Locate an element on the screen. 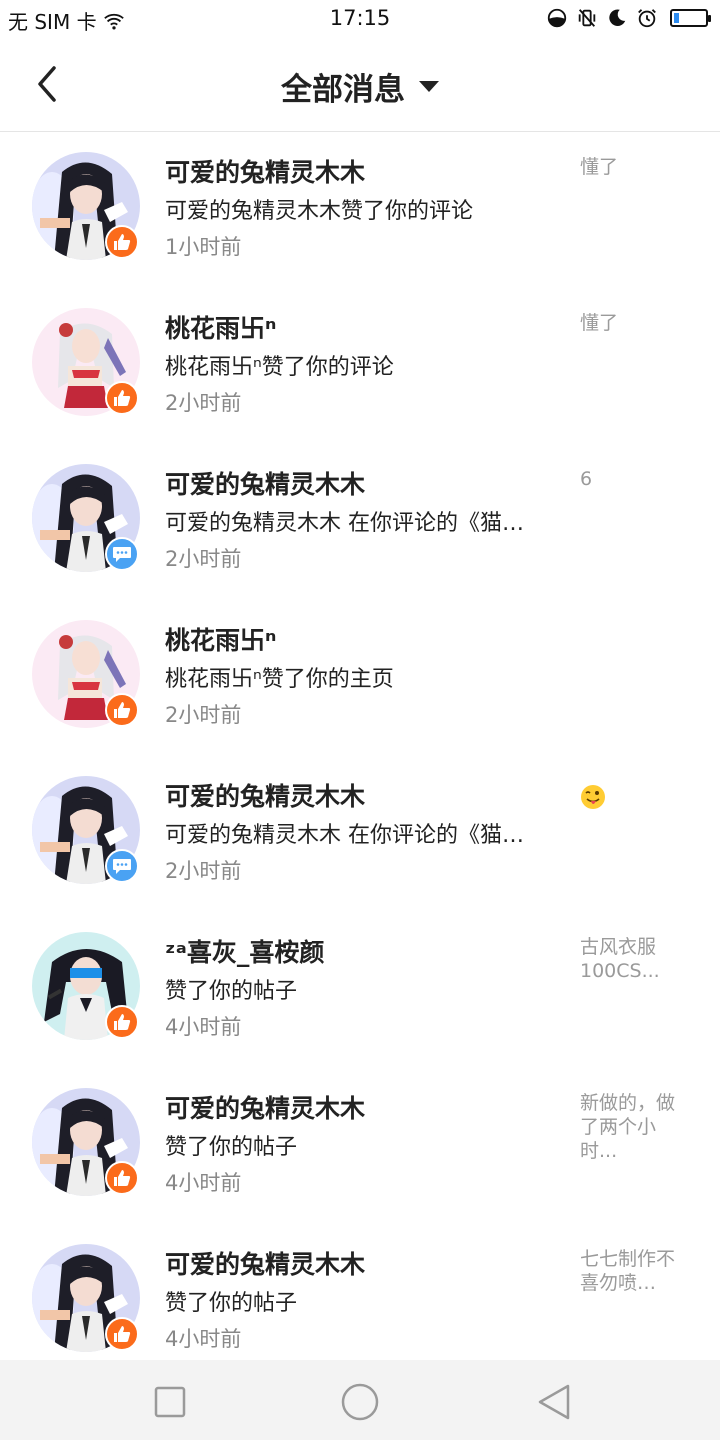 Image resolution: width=720 pixels, height=1440 pixels. header: 全部消息 is located at coordinates (360, 86).